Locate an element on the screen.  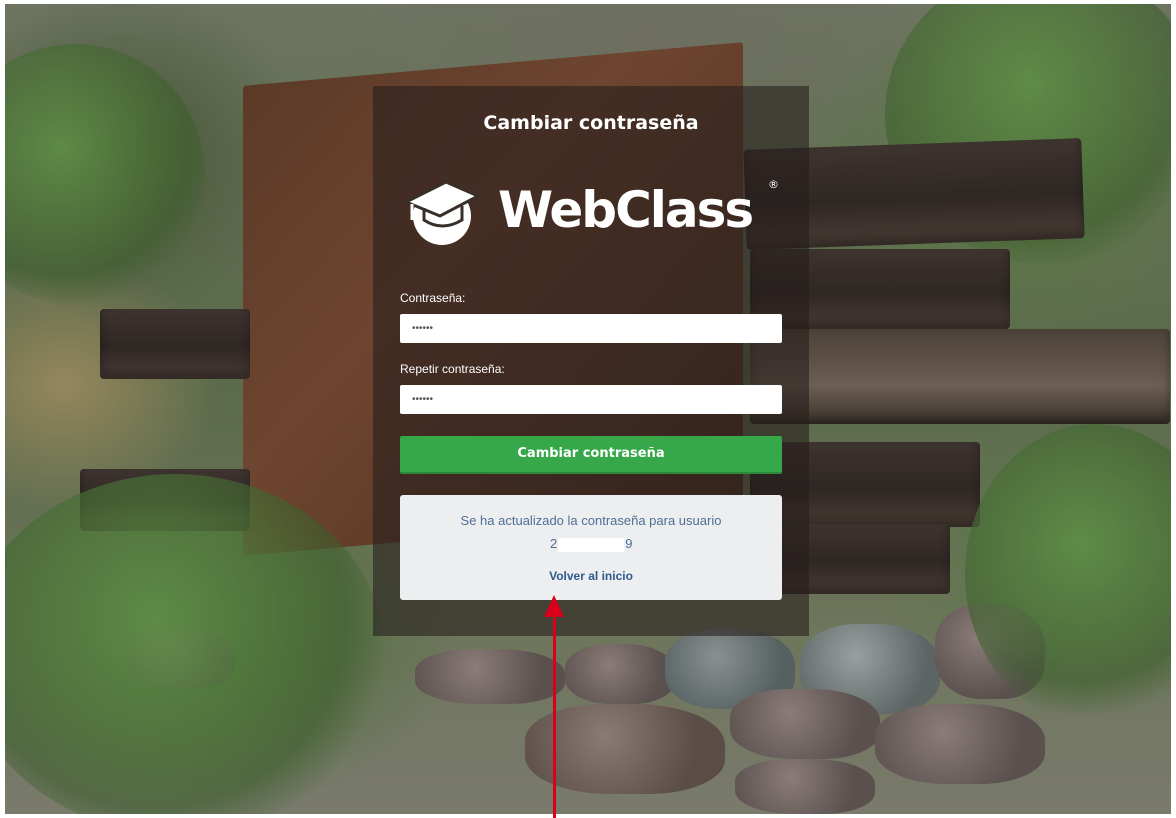
repeat-password-field: •••••• is located at coordinates (591, 399).